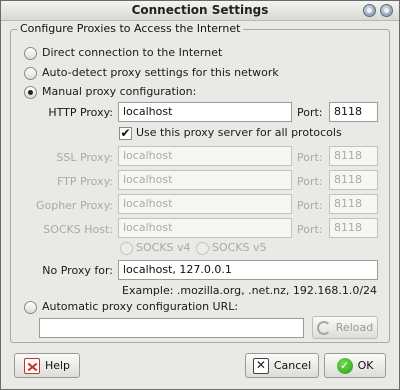  What do you see at coordinates (74, 205) in the screenshot?
I see `gopher-proxy-label: Gopher Proxy:` at bounding box center [74, 205].